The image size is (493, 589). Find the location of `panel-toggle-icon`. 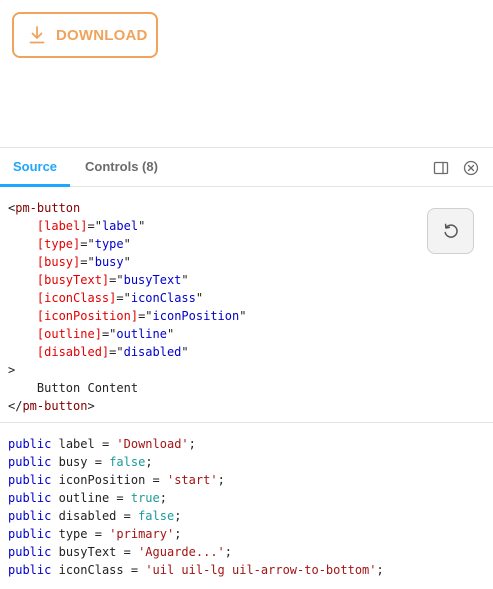

panel-toggle-icon is located at coordinates (441, 168).